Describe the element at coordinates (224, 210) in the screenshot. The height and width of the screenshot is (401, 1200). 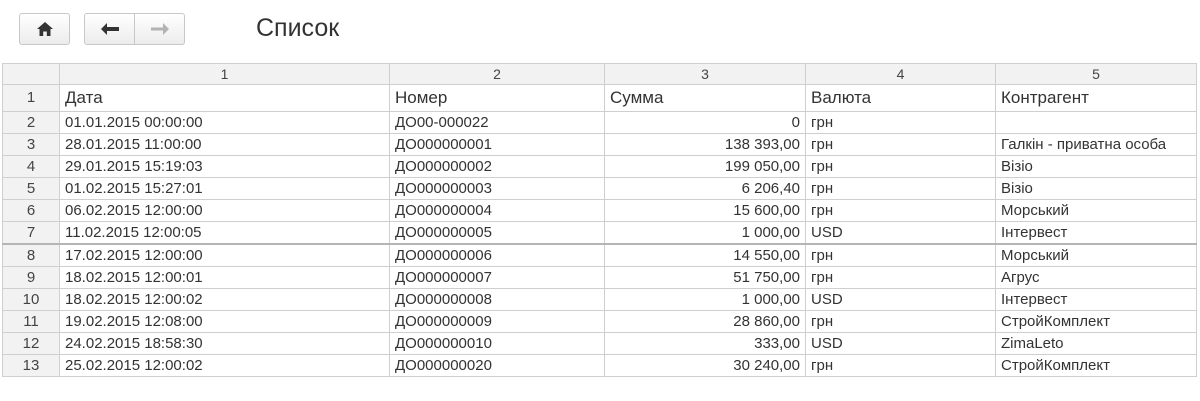
I see `cell-date: 06.02.2015 12:00:00` at that location.